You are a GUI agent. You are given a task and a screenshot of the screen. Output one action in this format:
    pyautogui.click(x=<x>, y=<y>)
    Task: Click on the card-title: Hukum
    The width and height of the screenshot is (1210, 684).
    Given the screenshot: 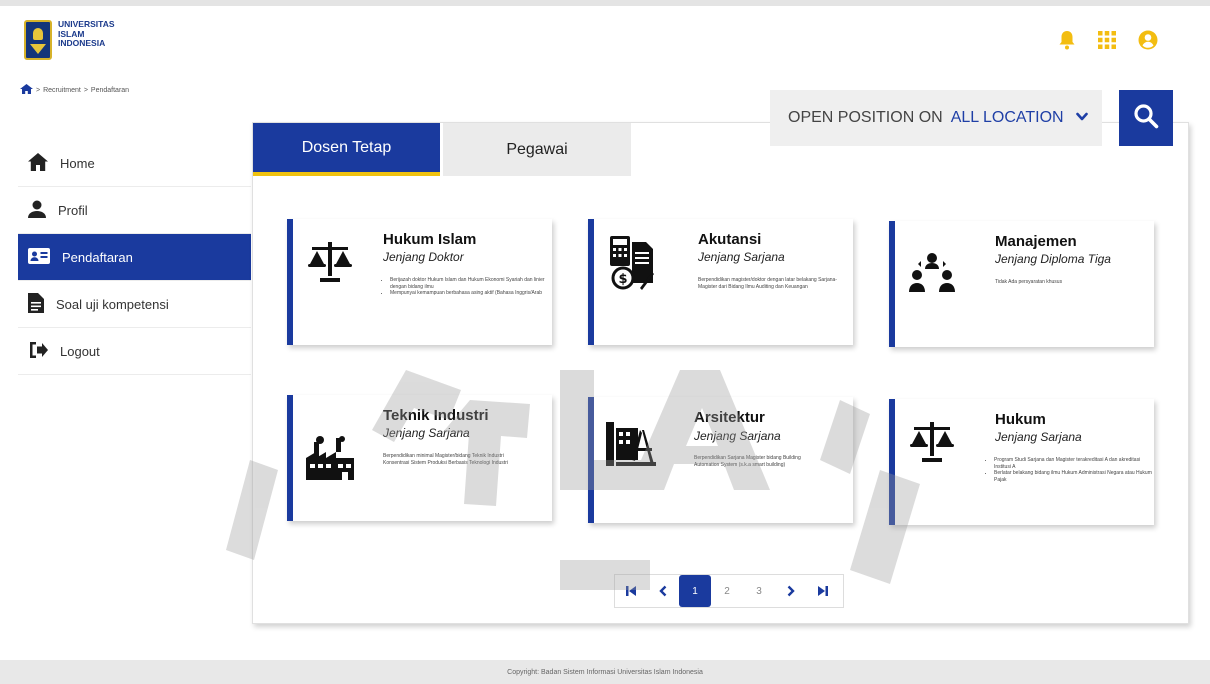 What is the action you would take?
    pyautogui.click(x=1020, y=419)
    